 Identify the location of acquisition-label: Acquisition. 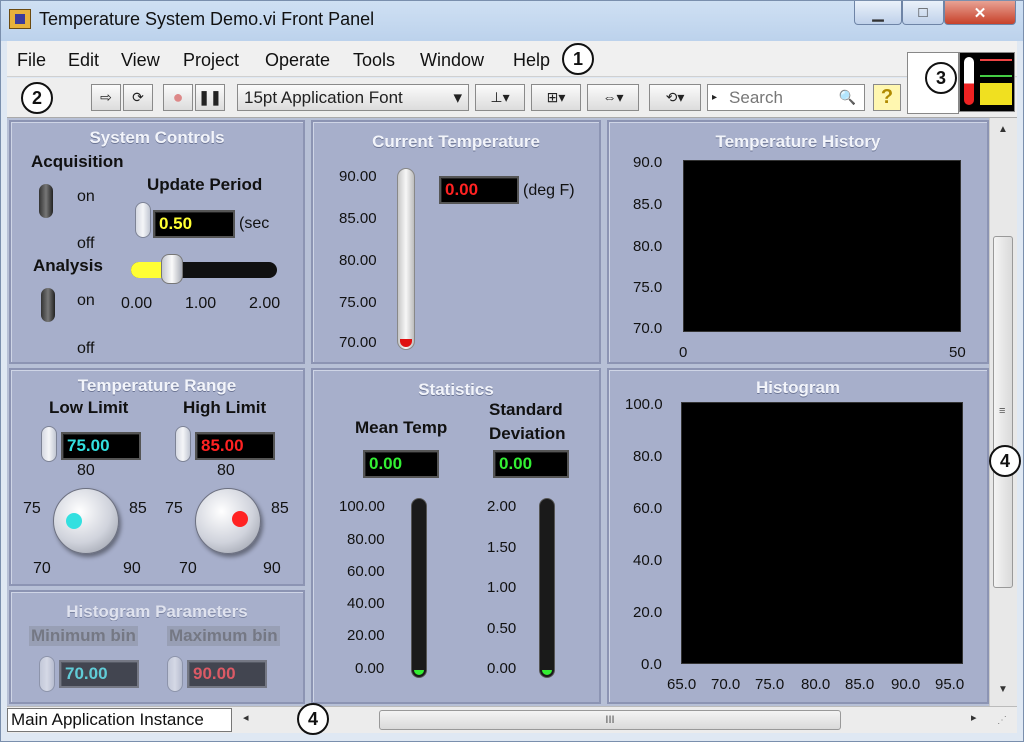
(77, 161).